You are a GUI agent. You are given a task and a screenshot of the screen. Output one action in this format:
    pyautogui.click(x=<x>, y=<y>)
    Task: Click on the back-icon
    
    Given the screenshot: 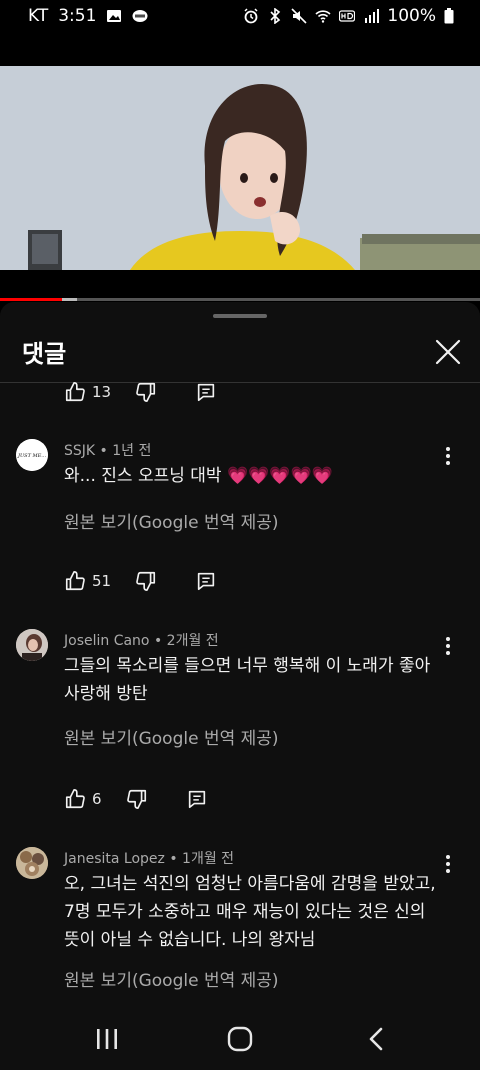 What is the action you would take?
    pyautogui.click(x=377, y=1039)
    